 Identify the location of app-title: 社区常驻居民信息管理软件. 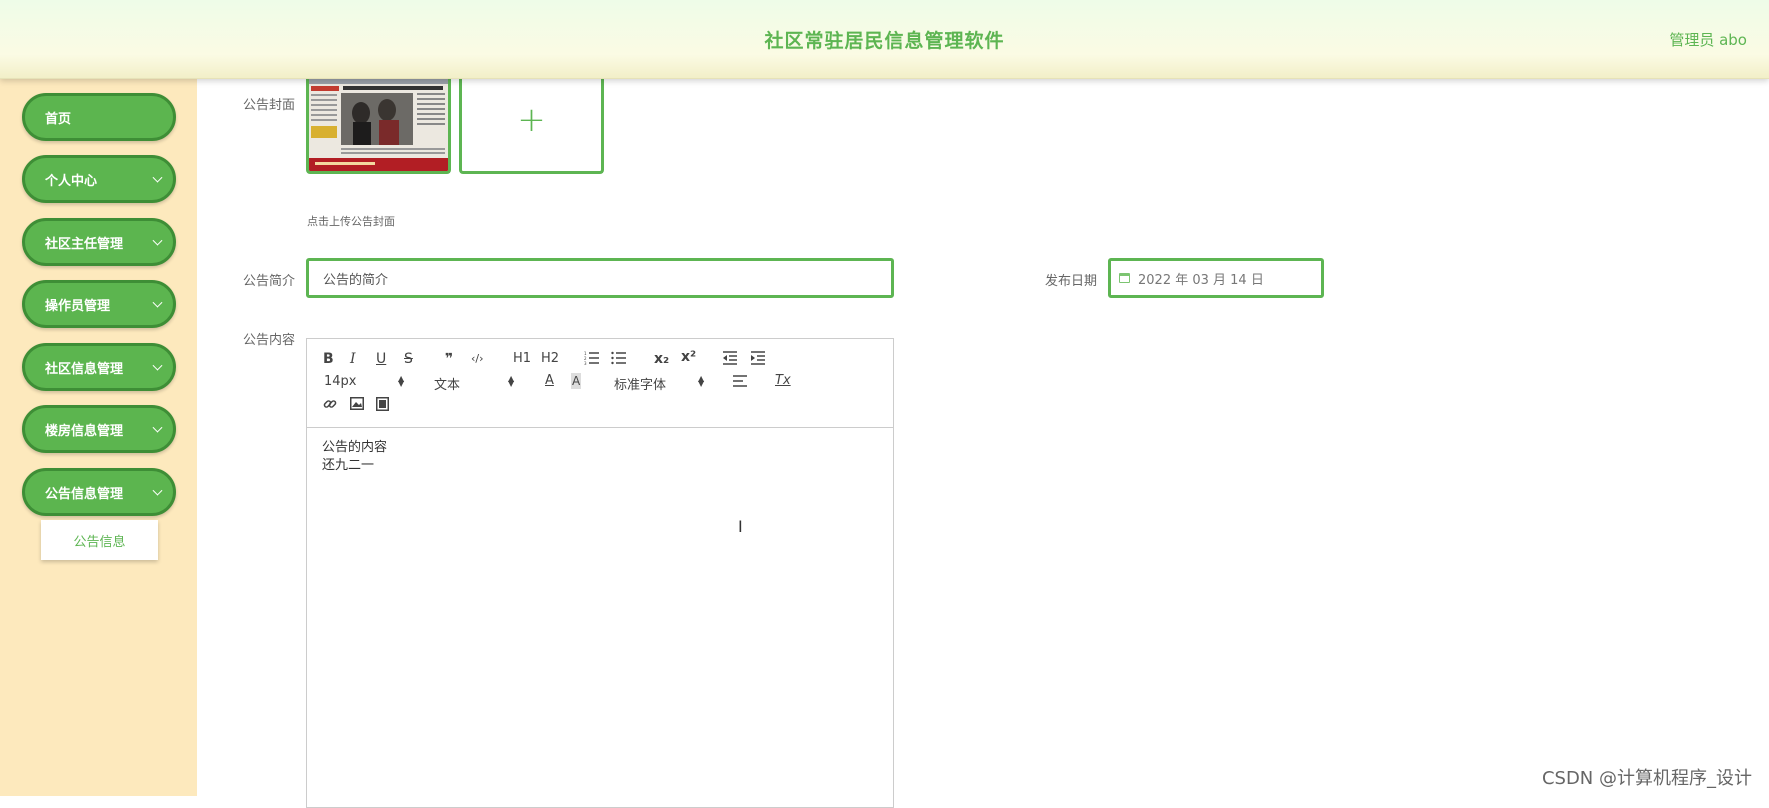
(884, 41).